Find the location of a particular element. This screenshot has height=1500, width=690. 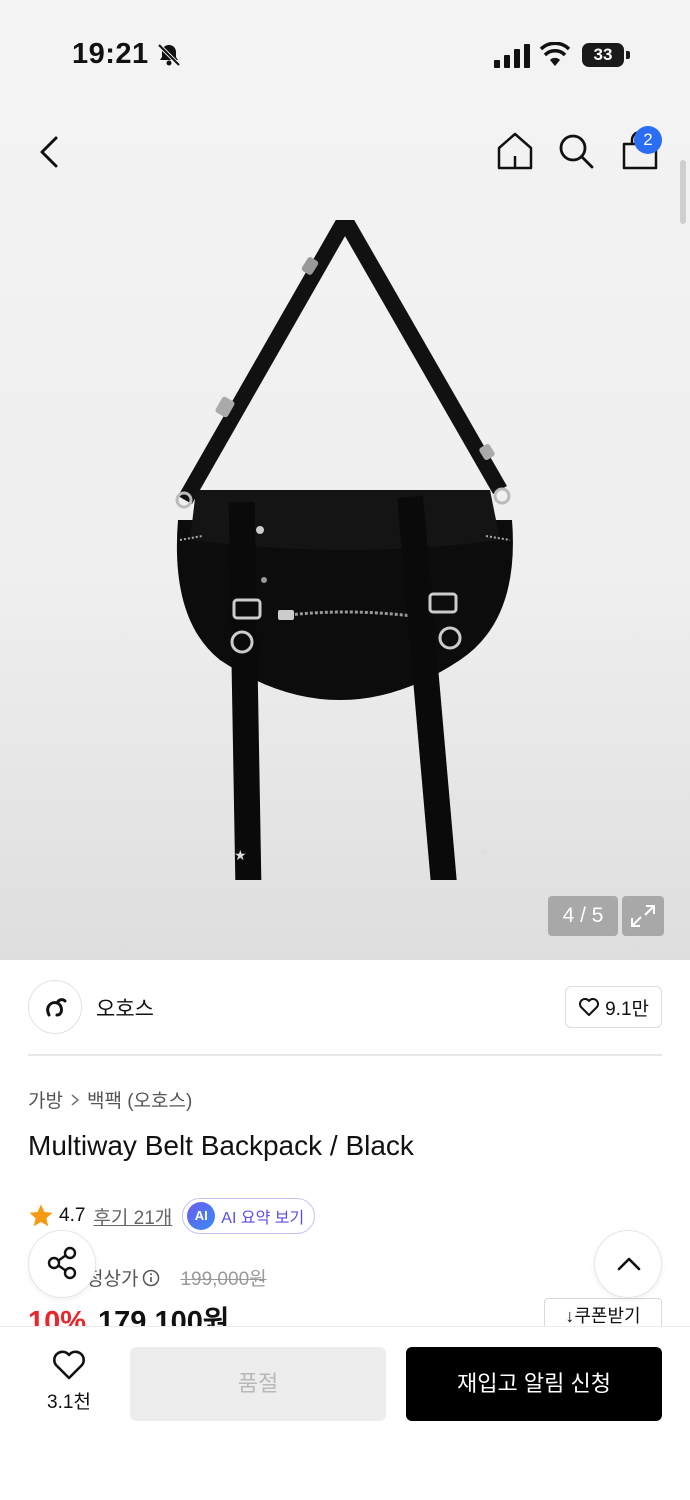

expand-icon is located at coordinates (643, 916).